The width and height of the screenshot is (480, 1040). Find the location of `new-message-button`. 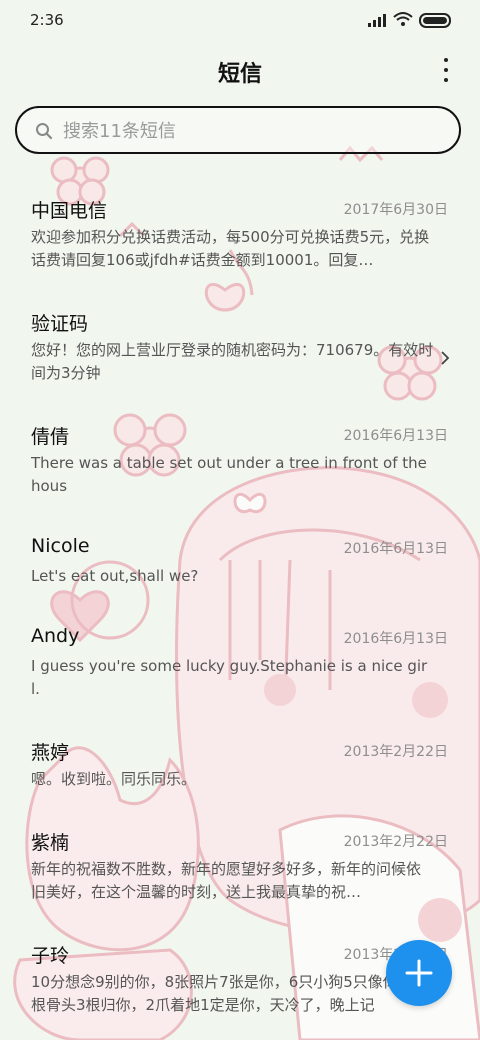

new-message-button is located at coordinates (419, 973).